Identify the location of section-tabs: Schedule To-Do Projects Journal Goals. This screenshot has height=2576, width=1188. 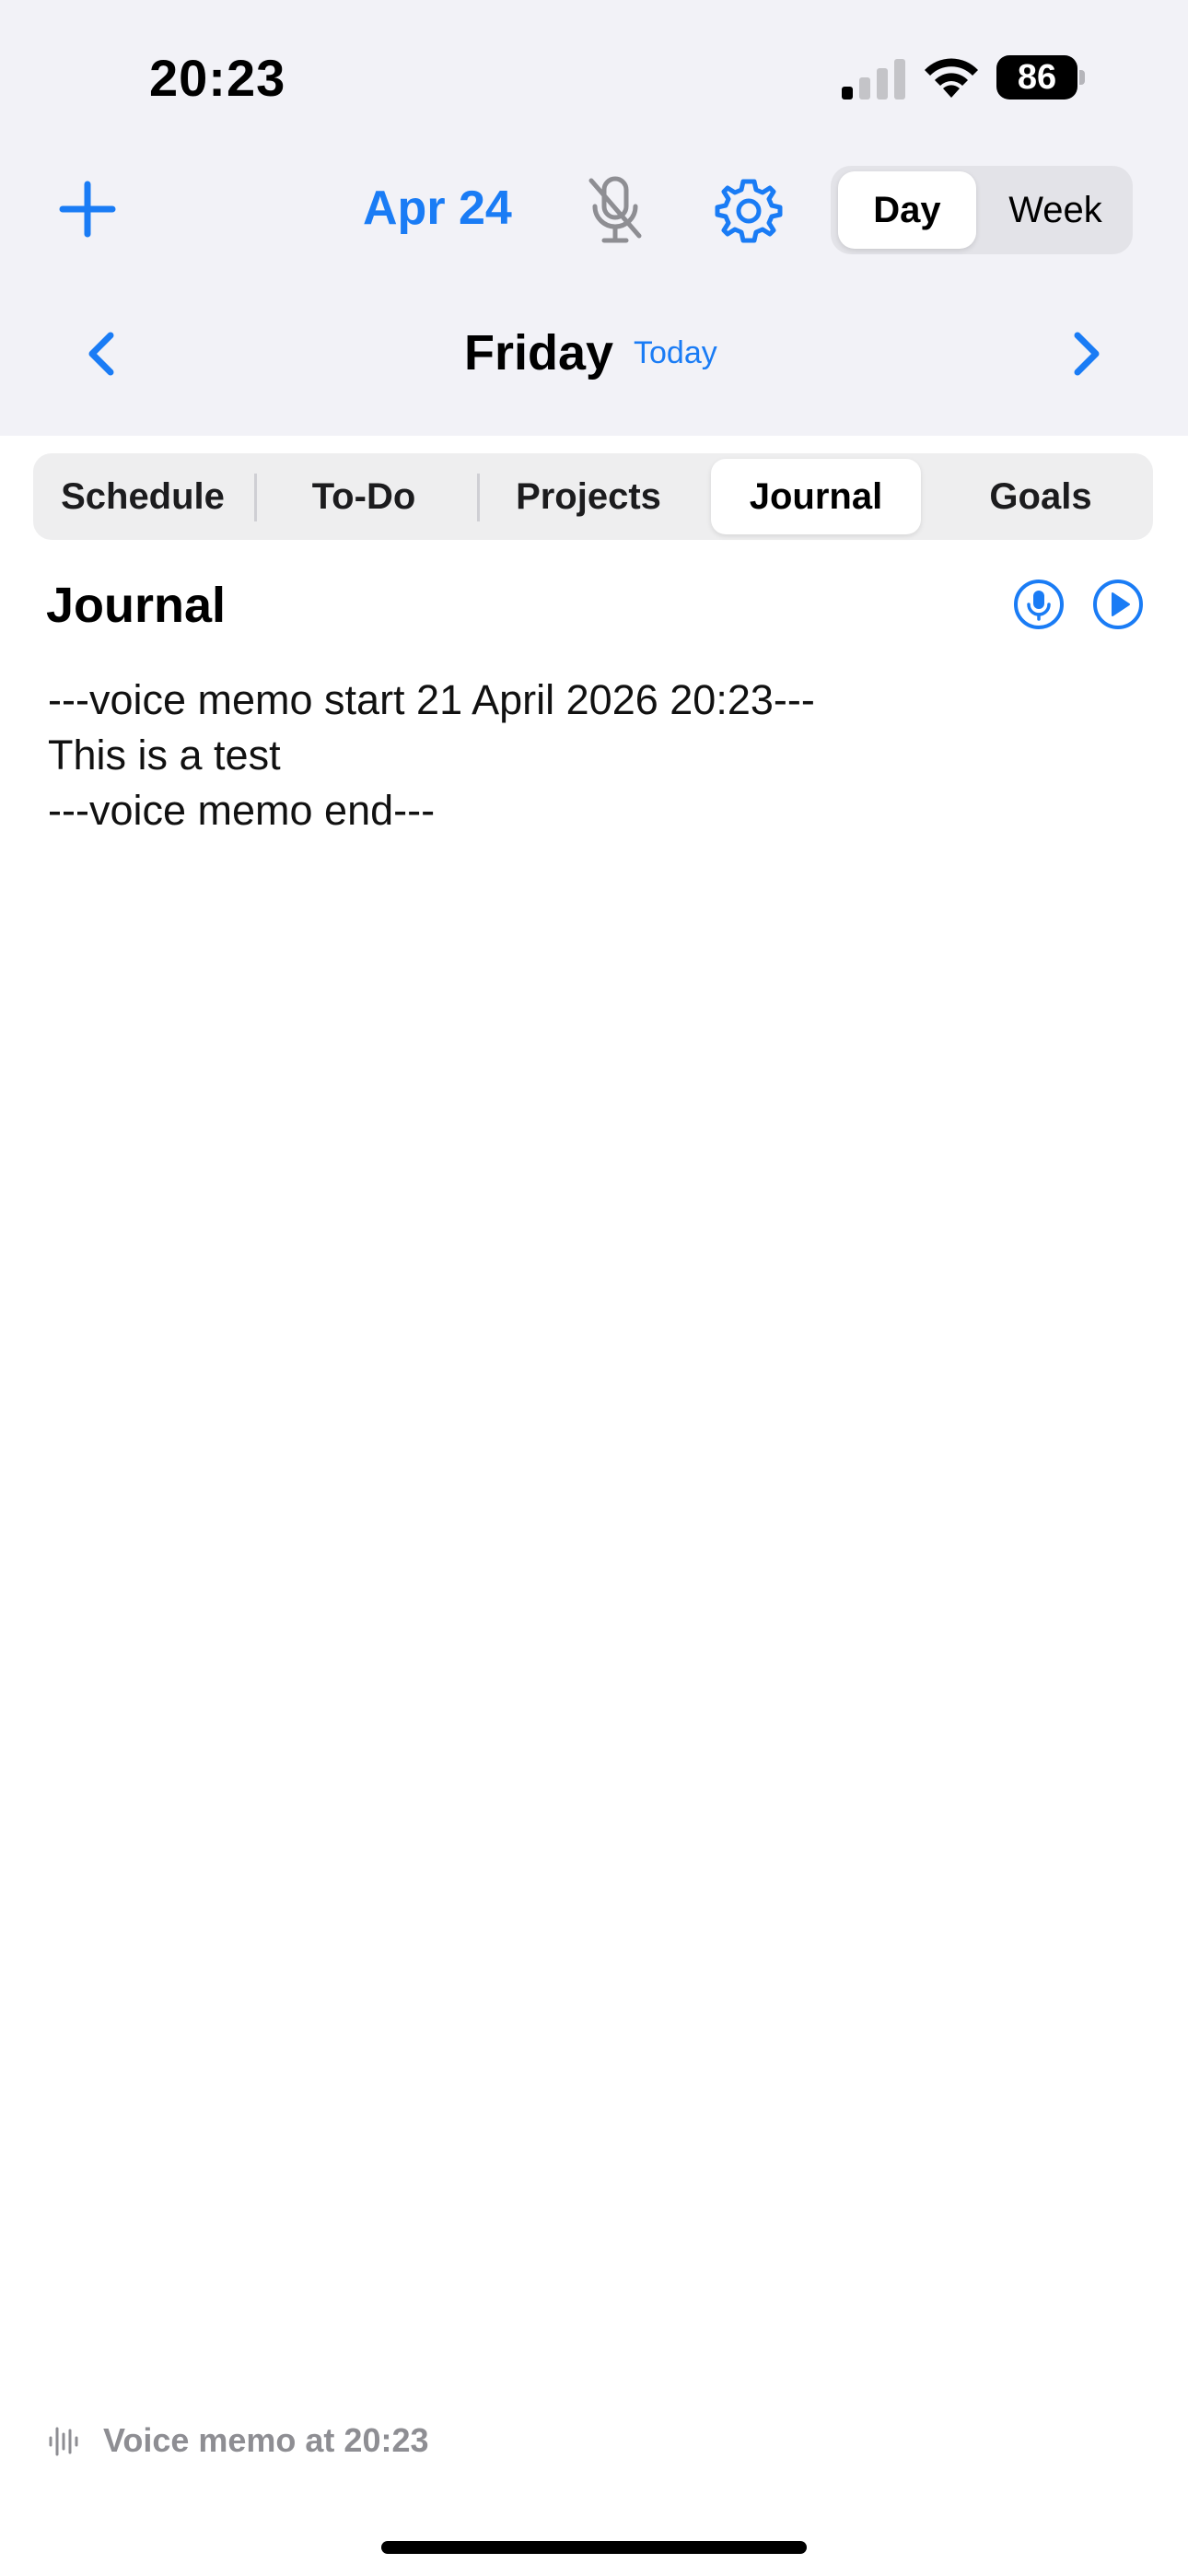
(593, 496).